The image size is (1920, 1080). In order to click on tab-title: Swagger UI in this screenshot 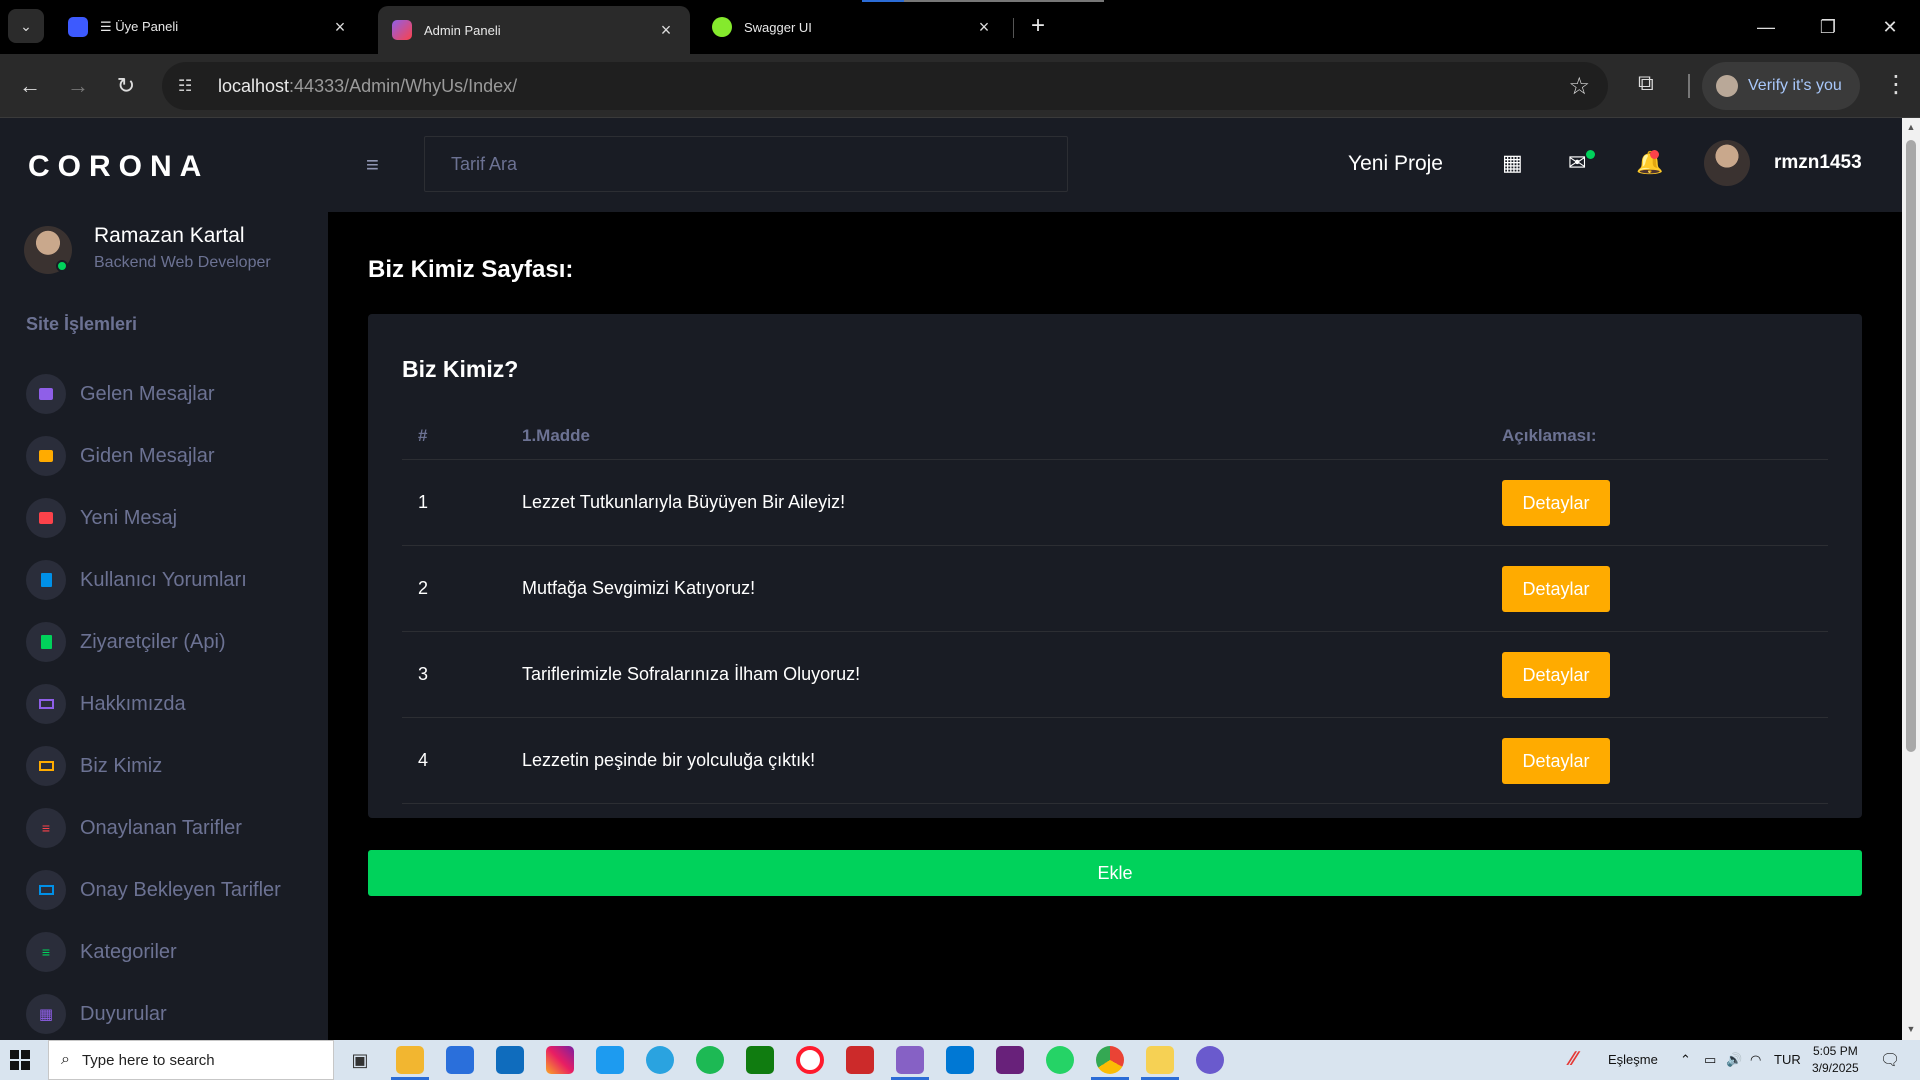, I will do `click(778, 27)`.